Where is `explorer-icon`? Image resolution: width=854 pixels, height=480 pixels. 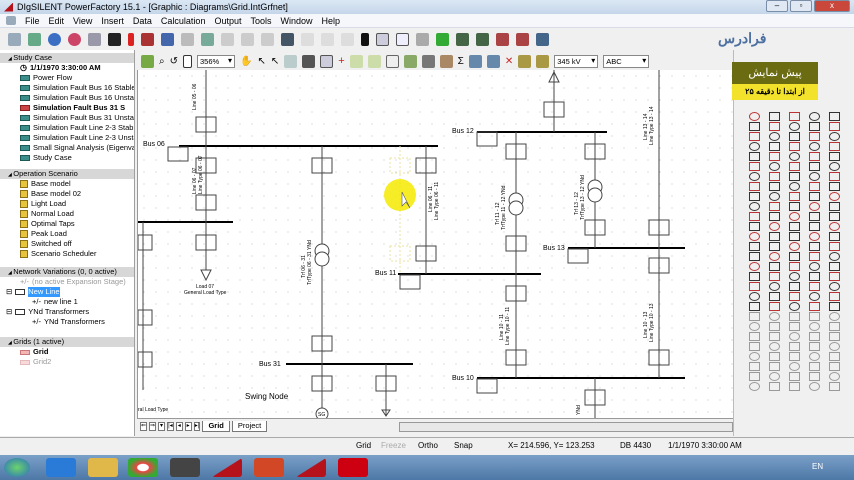 explorer-icon is located at coordinates (103, 467).